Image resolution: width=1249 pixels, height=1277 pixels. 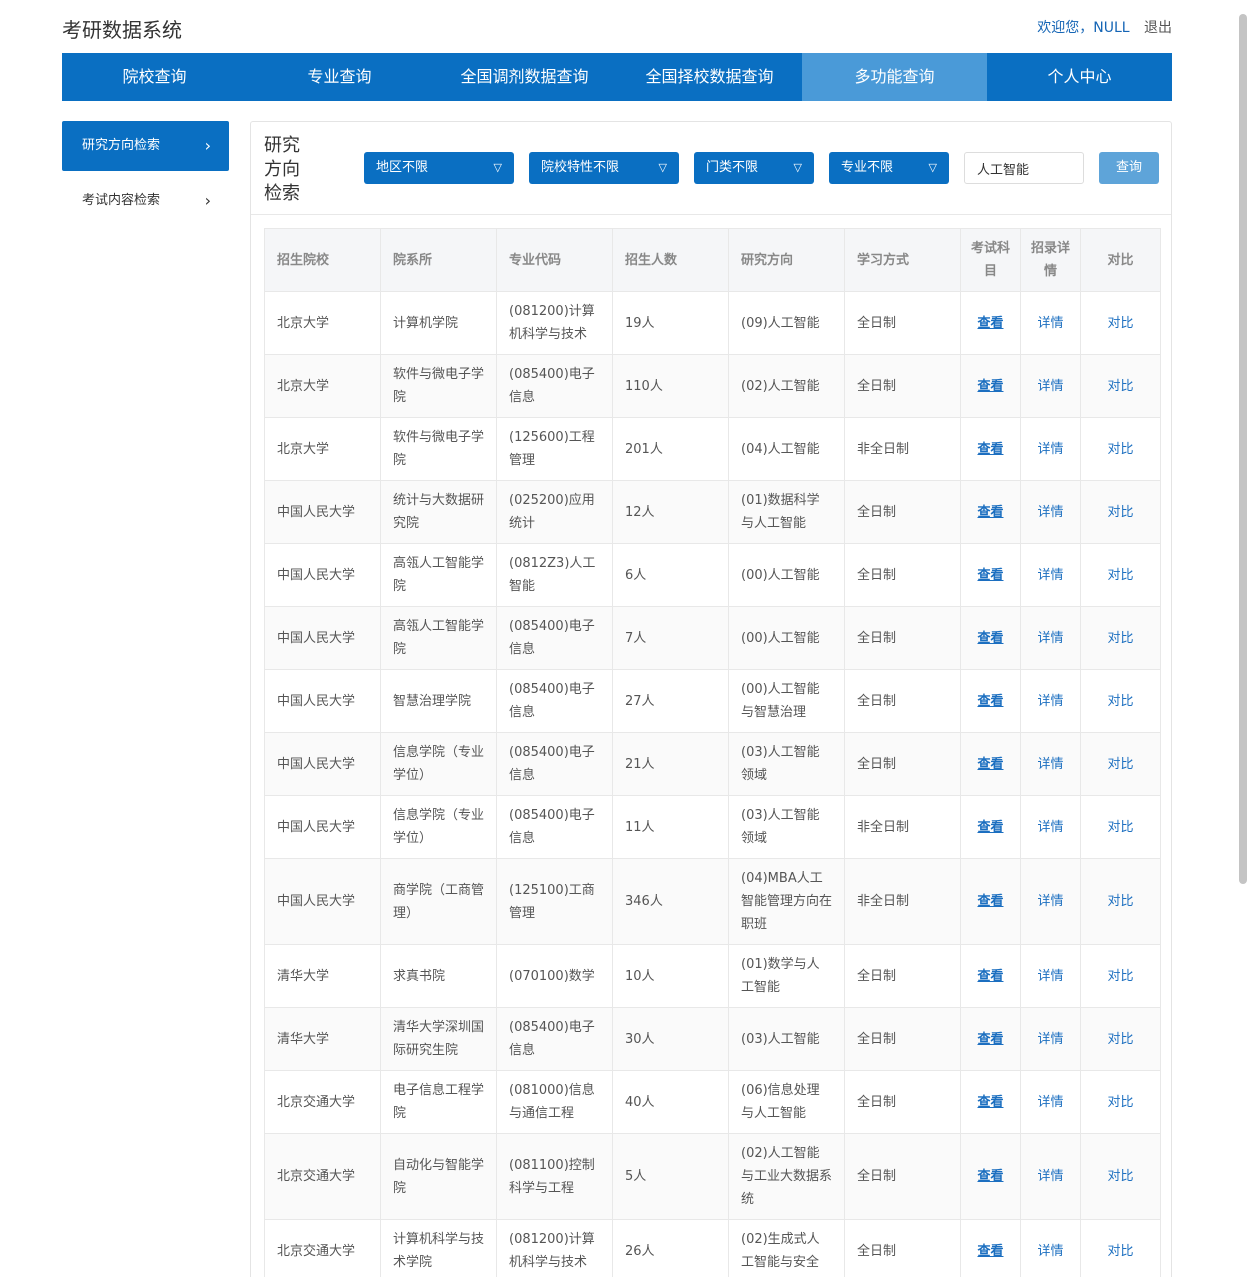 What do you see at coordinates (754, 168) in the screenshot?
I see `category-select: 门类不限 ▽` at bounding box center [754, 168].